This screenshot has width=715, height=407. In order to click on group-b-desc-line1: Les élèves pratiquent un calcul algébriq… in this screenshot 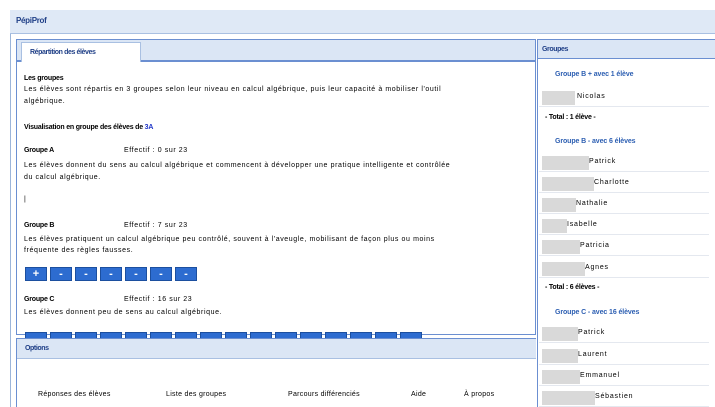, I will do `click(229, 239)`.